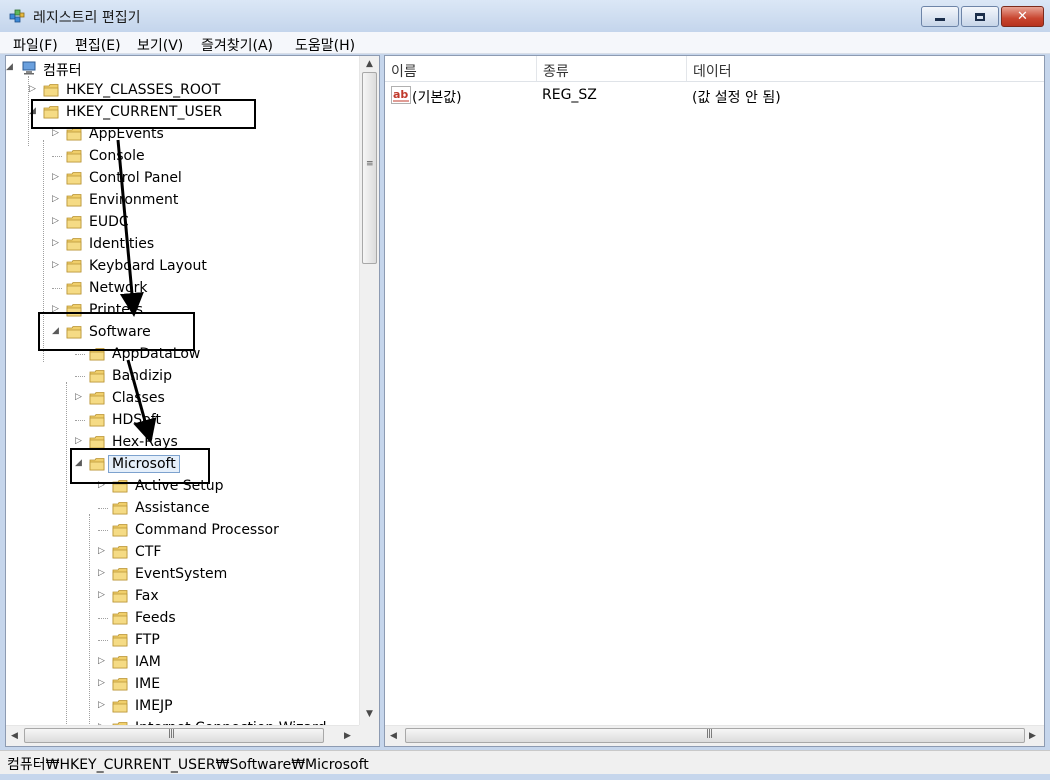 The width and height of the screenshot is (1050, 780). What do you see at coordinates (714, 81) in the screenshot?
I see `header-divider` at bounding box center [714, 81].